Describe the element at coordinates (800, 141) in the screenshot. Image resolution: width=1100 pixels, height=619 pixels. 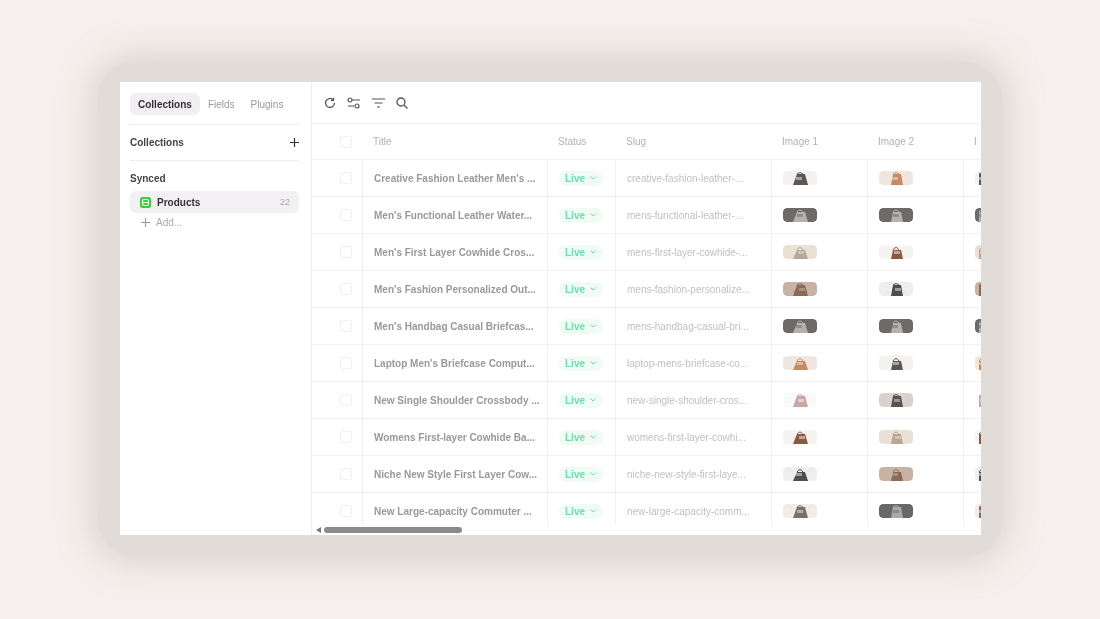
I see `column-header: Image 1` at that location.